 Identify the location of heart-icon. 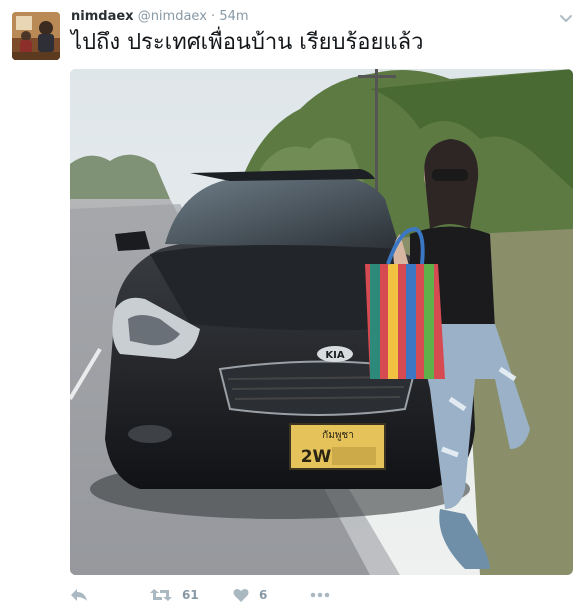
(241, 595).